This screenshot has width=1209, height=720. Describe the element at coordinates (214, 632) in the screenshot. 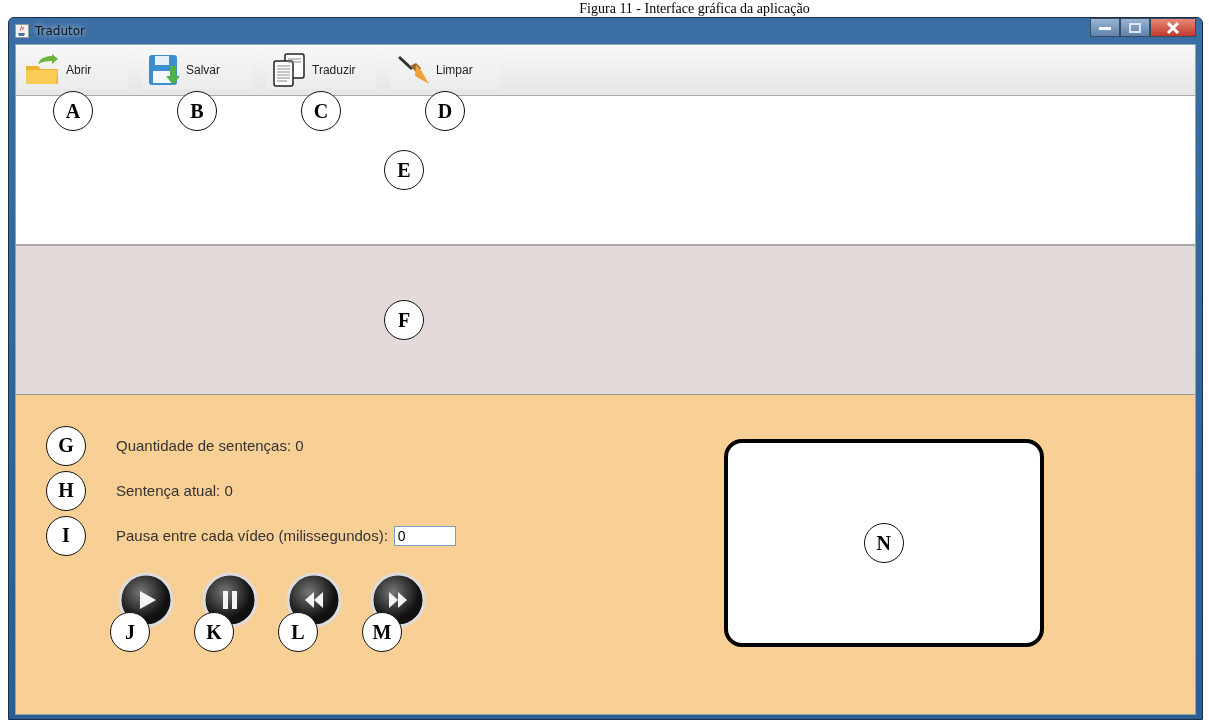

I see `callout-marker: K` at that location.